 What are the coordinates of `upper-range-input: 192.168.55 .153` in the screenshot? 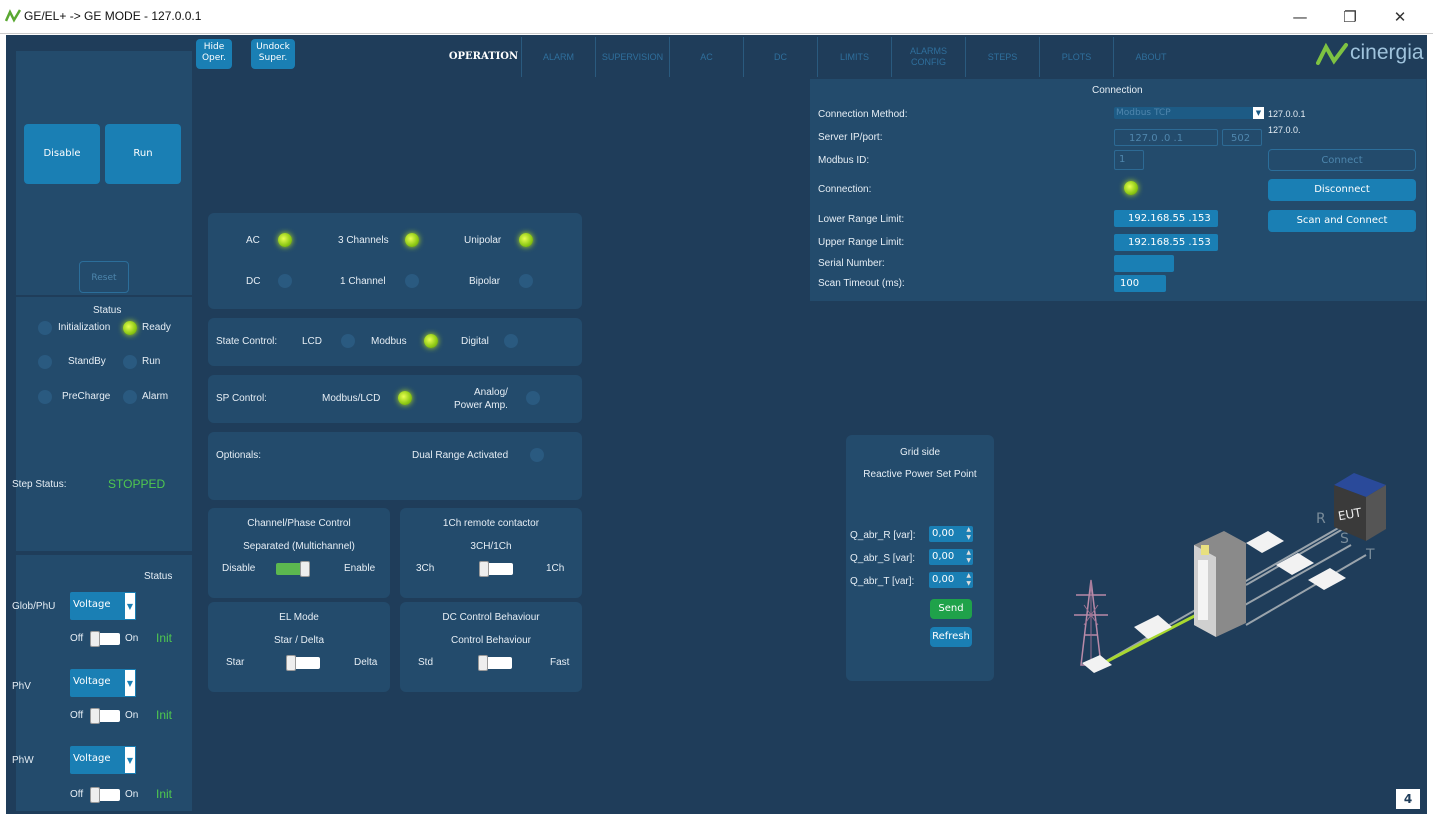 It's located at (1166, 242).